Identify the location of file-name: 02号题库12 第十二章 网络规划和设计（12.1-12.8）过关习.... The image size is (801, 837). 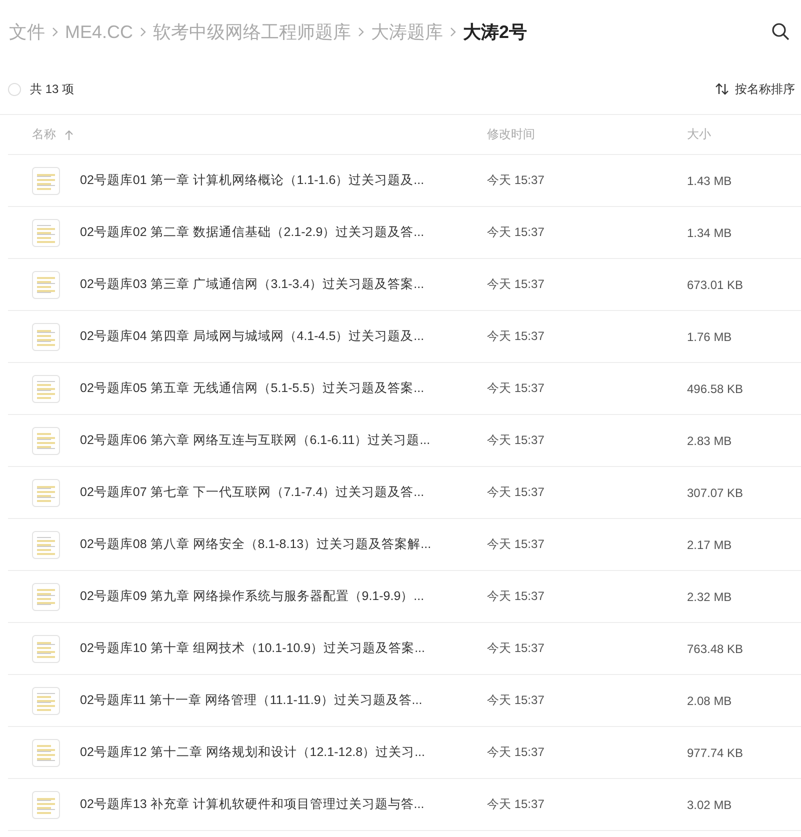
(283, 752).